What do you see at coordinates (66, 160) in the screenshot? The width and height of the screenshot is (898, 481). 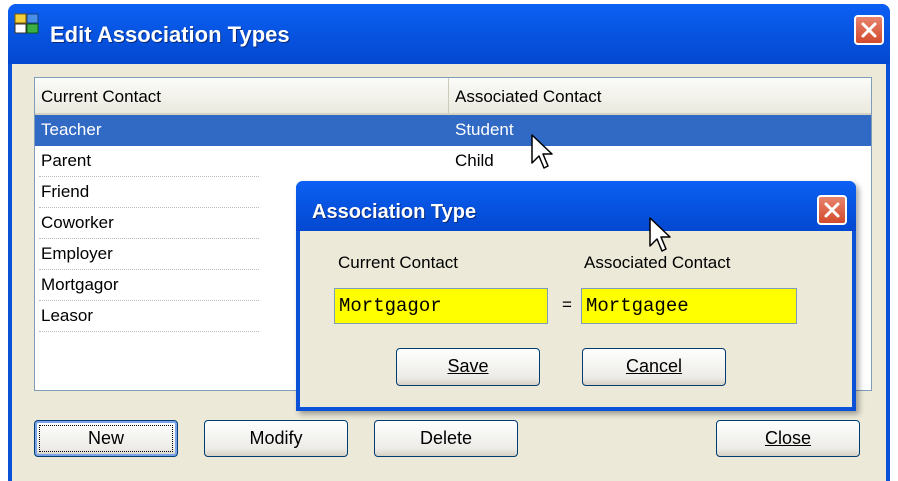 I see `cell-current-contact: Parent` at bounding box center [66, 160].